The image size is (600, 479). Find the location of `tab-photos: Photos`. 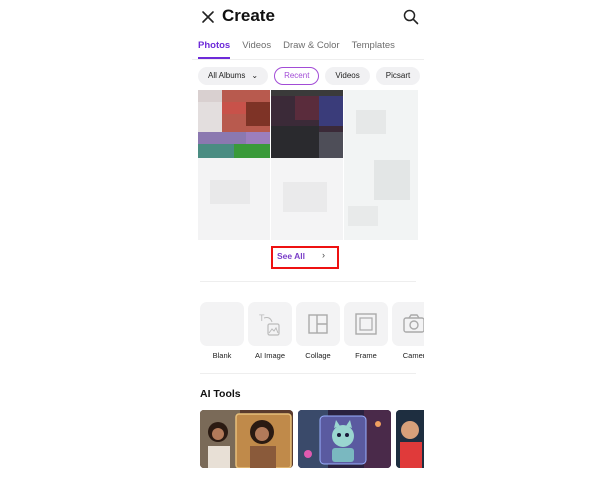

tab-photos: Photos is located at coordinates (214, 50).